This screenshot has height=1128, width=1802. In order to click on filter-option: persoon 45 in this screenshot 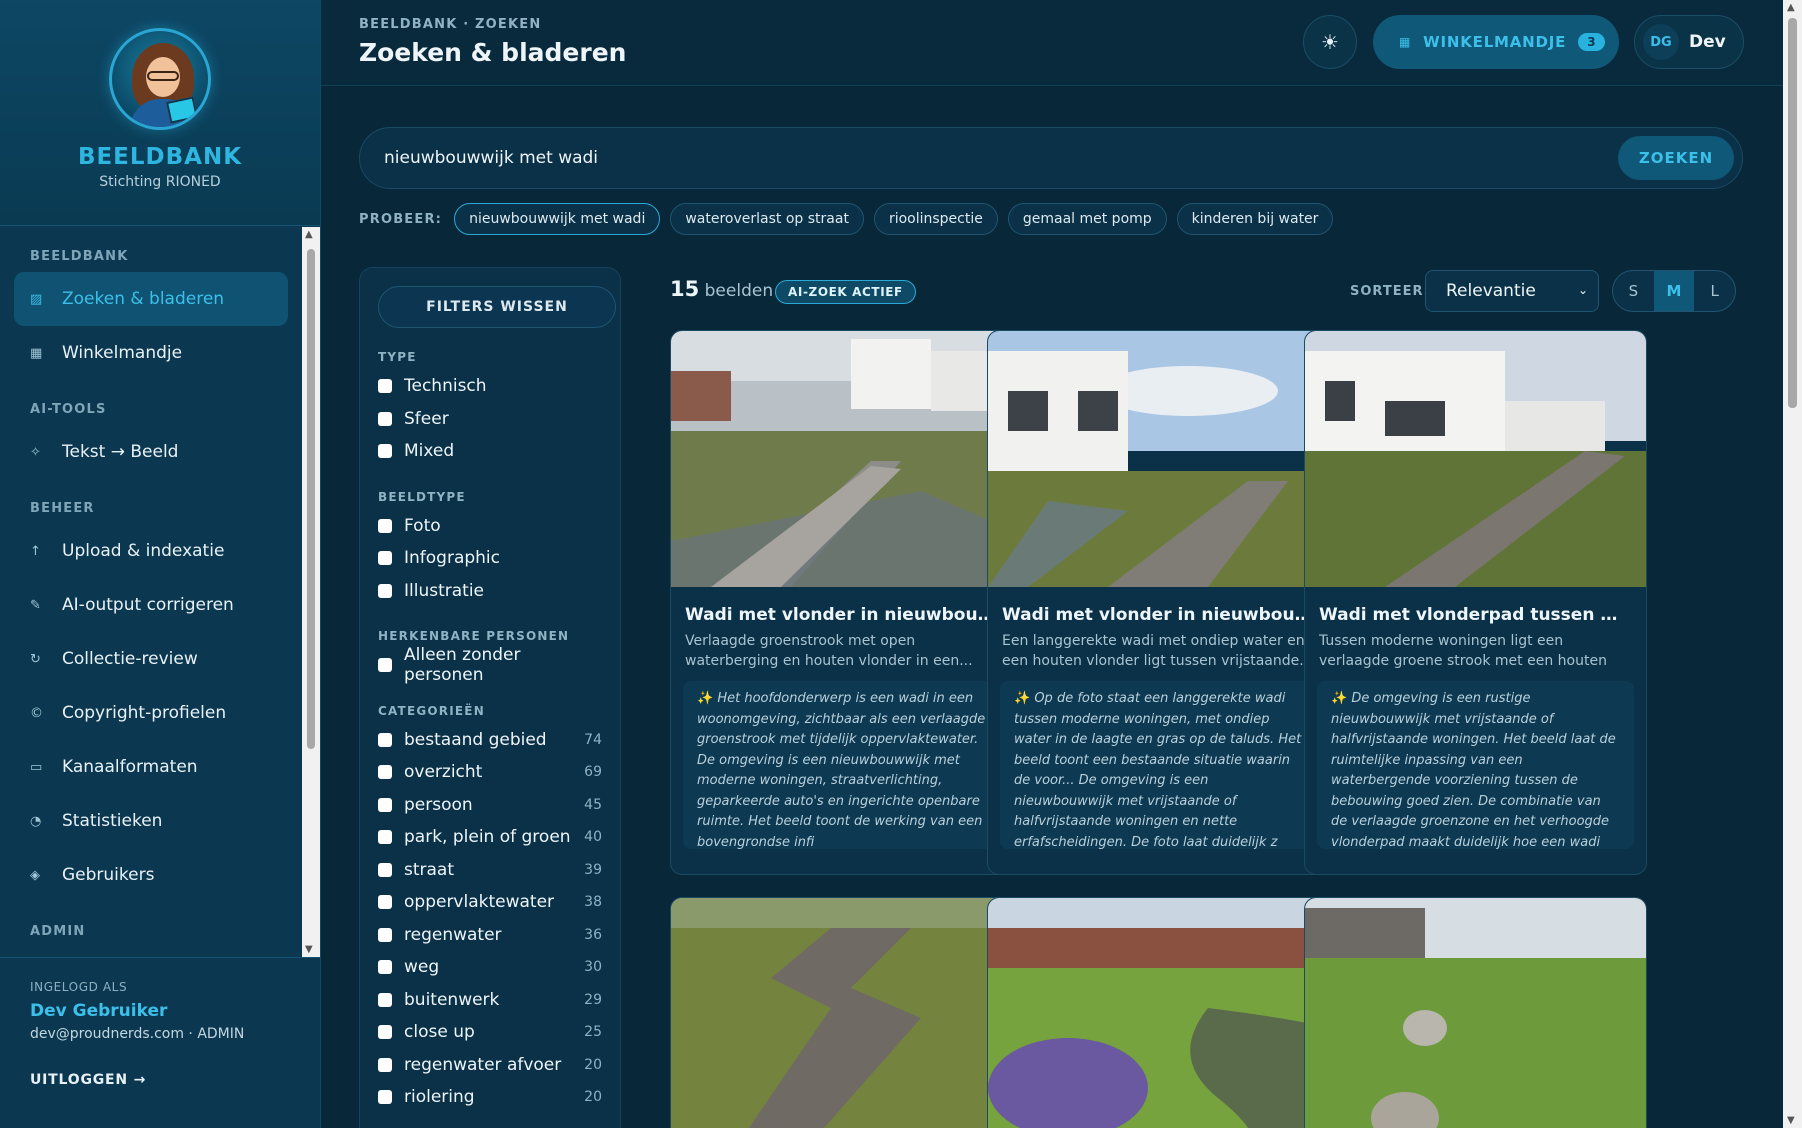, I will do `click(490, 805)`.